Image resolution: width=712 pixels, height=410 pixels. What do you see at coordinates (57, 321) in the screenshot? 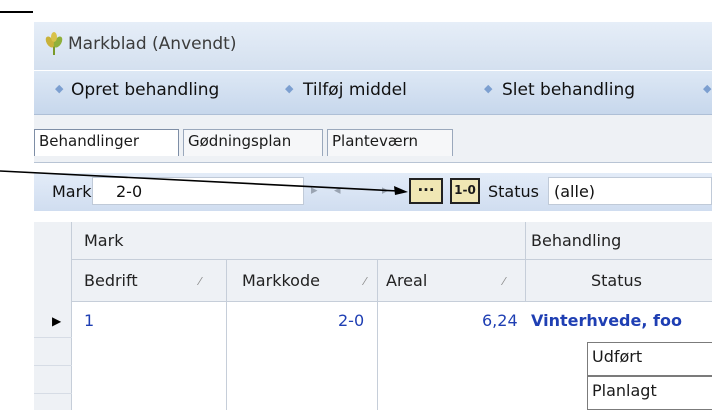
I see `current-row-indicator-icon: ▶` at bounding box center [57, 321].